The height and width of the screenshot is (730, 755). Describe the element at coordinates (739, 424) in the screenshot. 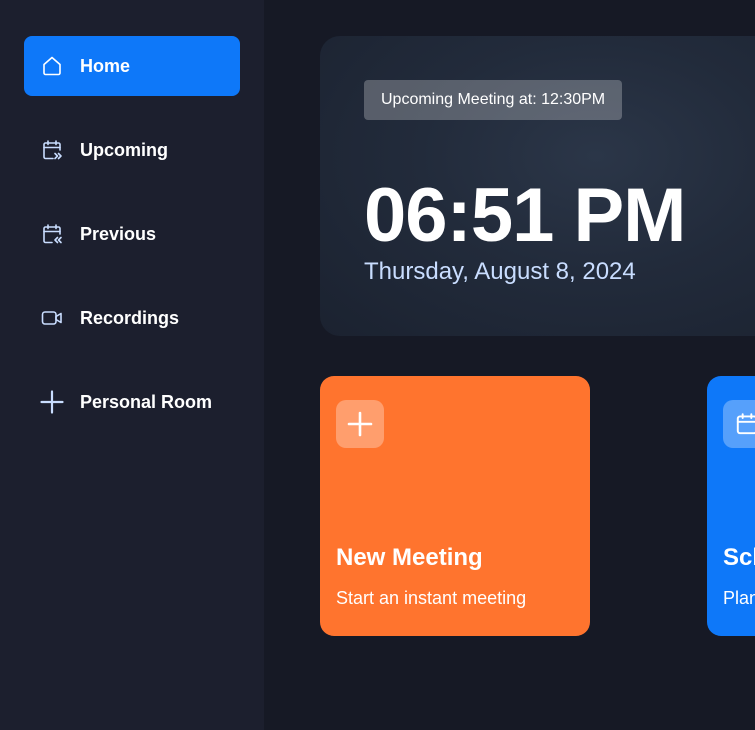

I see `calendar-icon` at that location.